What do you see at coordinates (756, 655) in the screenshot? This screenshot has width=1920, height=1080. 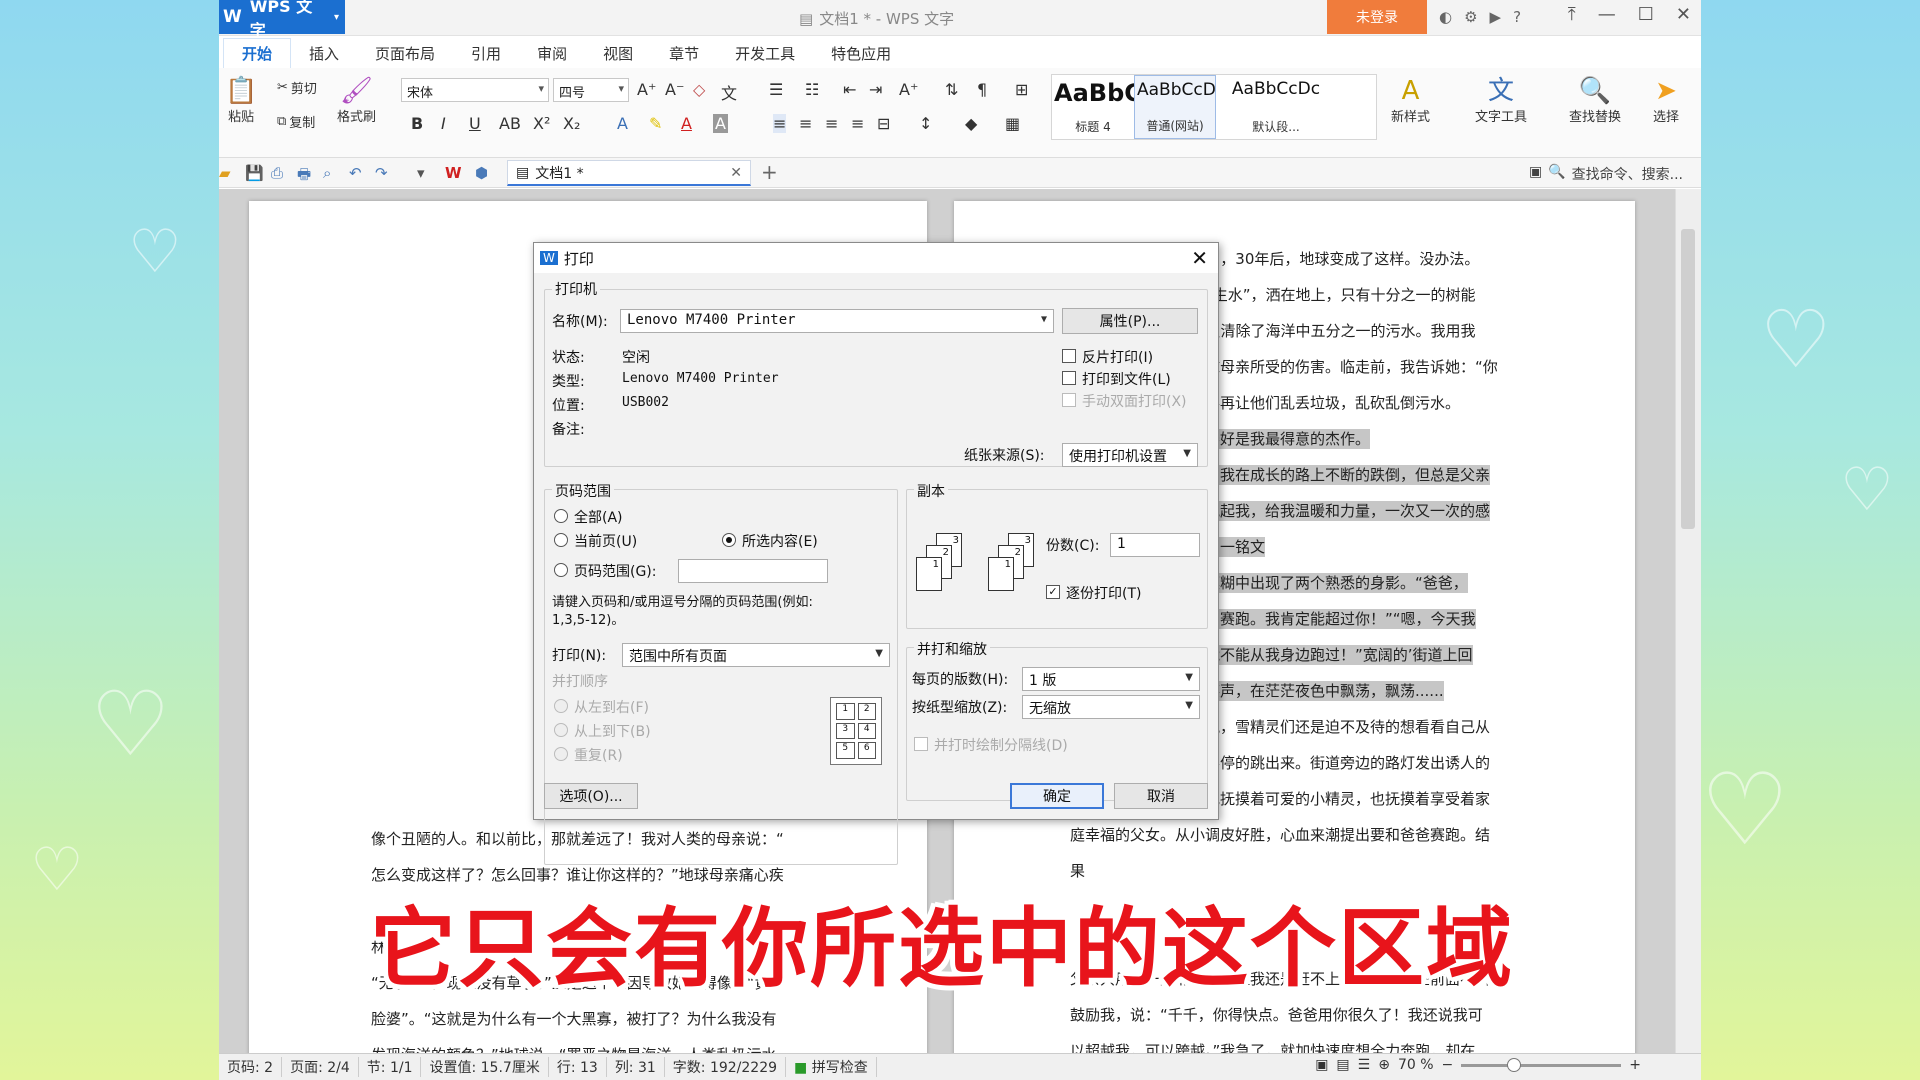 I see `print-what-select: 范围中所有页面` at bounding box center [756, 655].